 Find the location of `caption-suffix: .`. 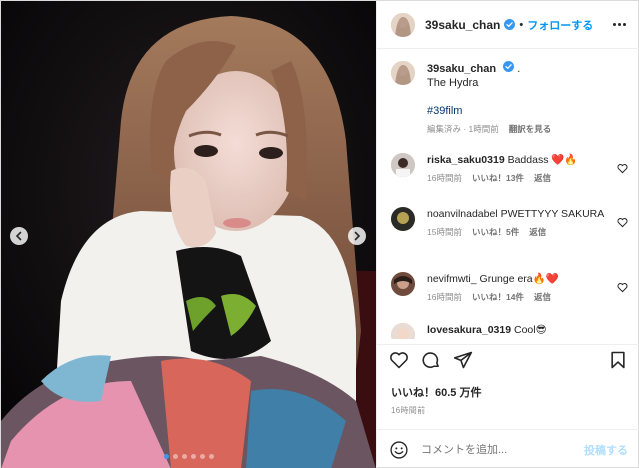

caption-suffix: . is located at coordinates (519, 69).